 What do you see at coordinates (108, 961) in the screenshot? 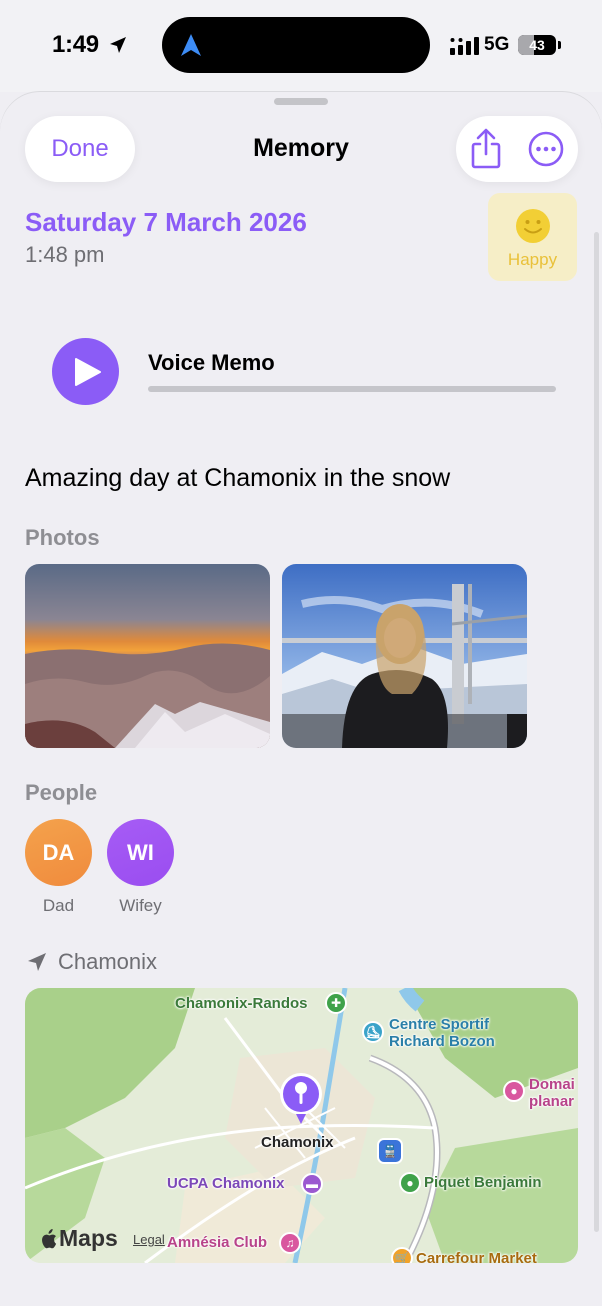
I see `location-name: Chamonix` at bounding box center [108, 961].